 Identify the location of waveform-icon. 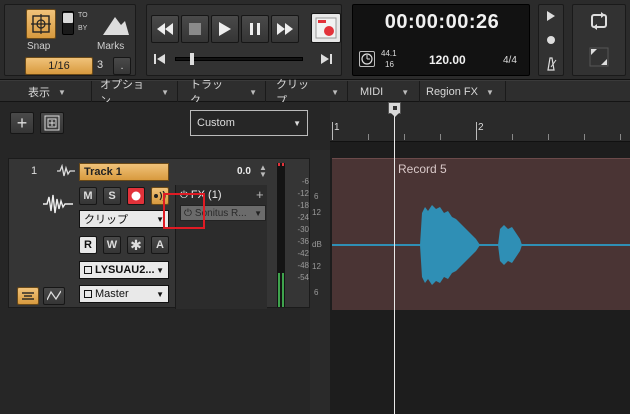
(58, 205).